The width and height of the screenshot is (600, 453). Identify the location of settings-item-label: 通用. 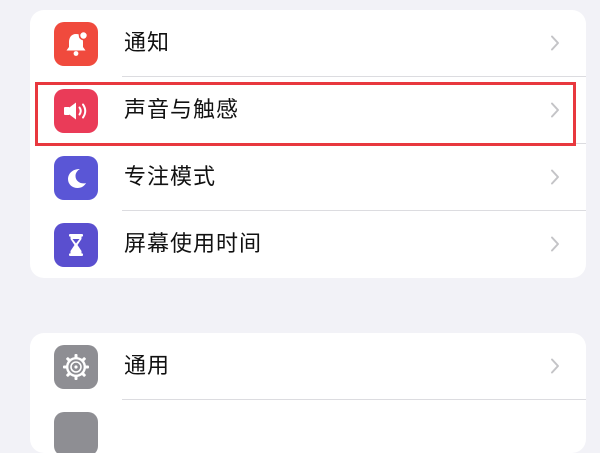
(147, 366).